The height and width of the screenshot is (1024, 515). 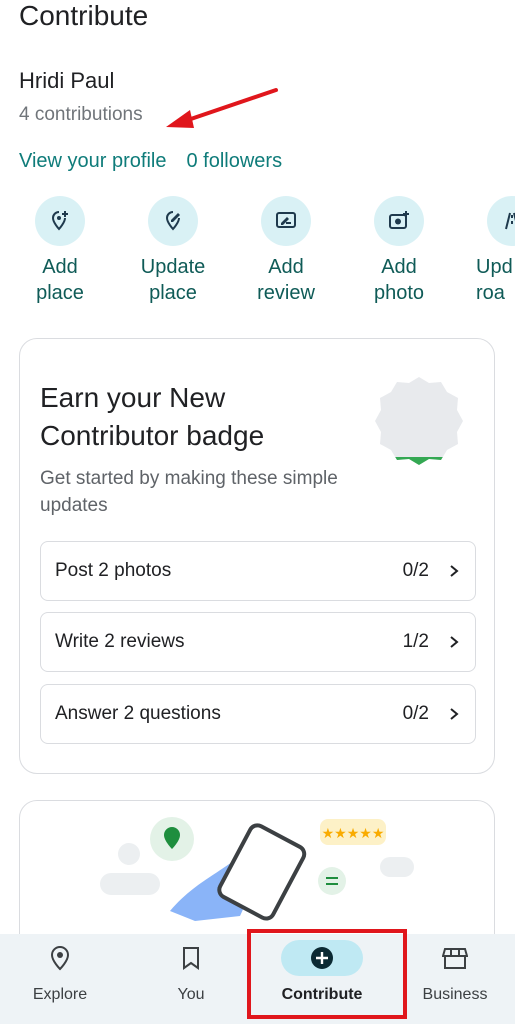 I want to click on store-icon, so click(x=455, y=958).